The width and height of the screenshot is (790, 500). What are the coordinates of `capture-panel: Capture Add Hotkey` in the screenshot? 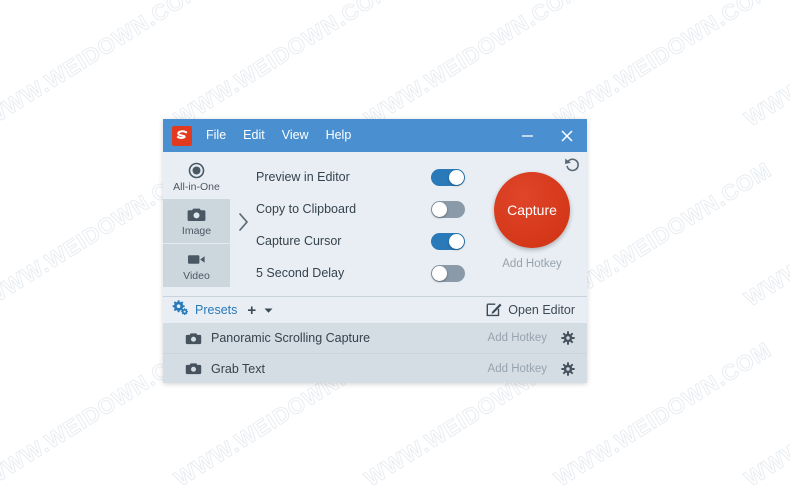 It's located at (532, 224).